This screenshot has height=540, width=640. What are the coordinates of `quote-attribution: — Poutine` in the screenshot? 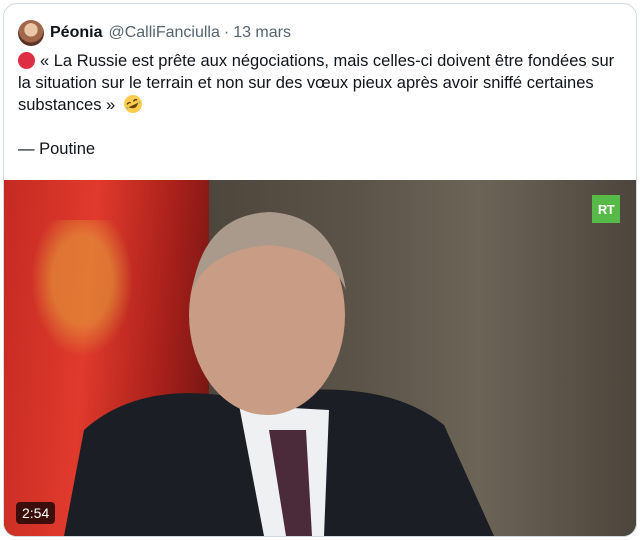 It's located at (57, 149).